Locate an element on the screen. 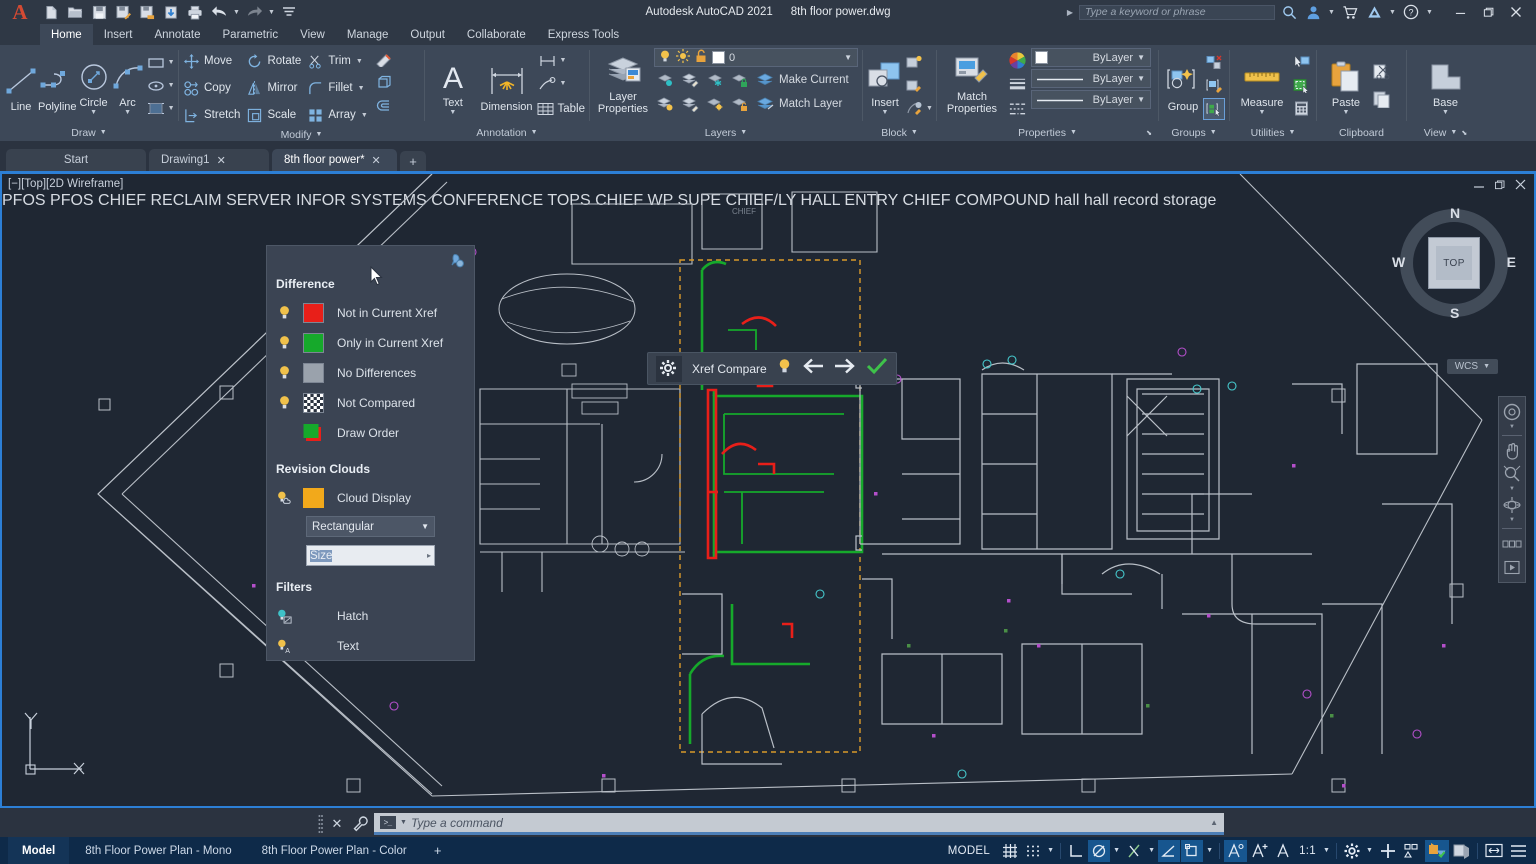 The width and height of the screenshot is (1536, 864). lineweight-dropdown: ByLayer ▼ is located at coordinates (1091, 99).